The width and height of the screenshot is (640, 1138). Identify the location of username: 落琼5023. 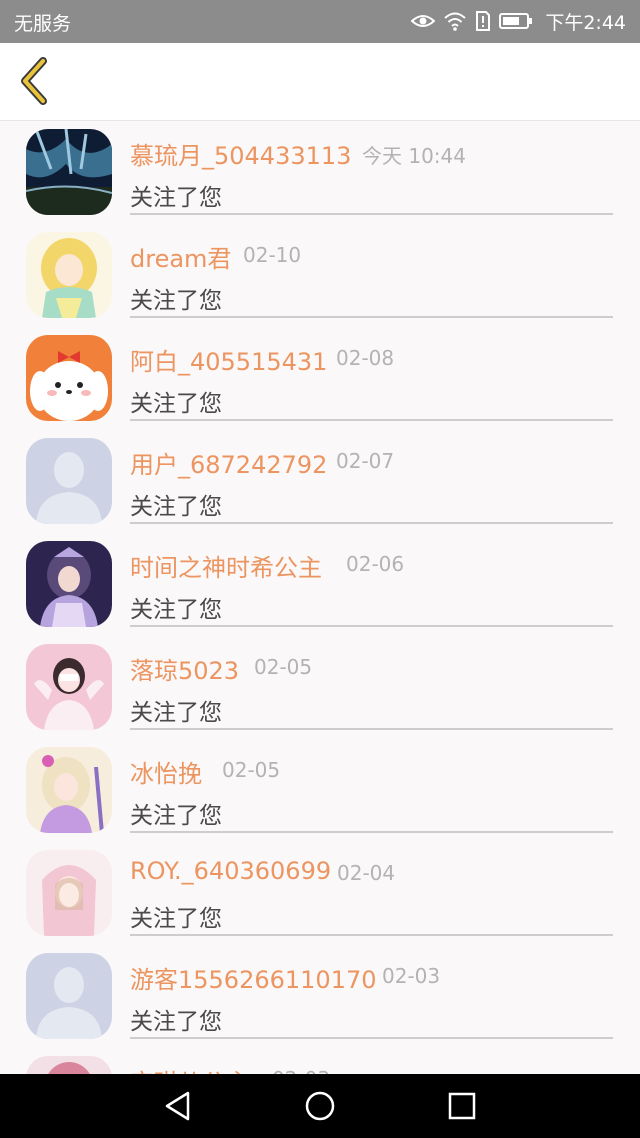
(184, 668).